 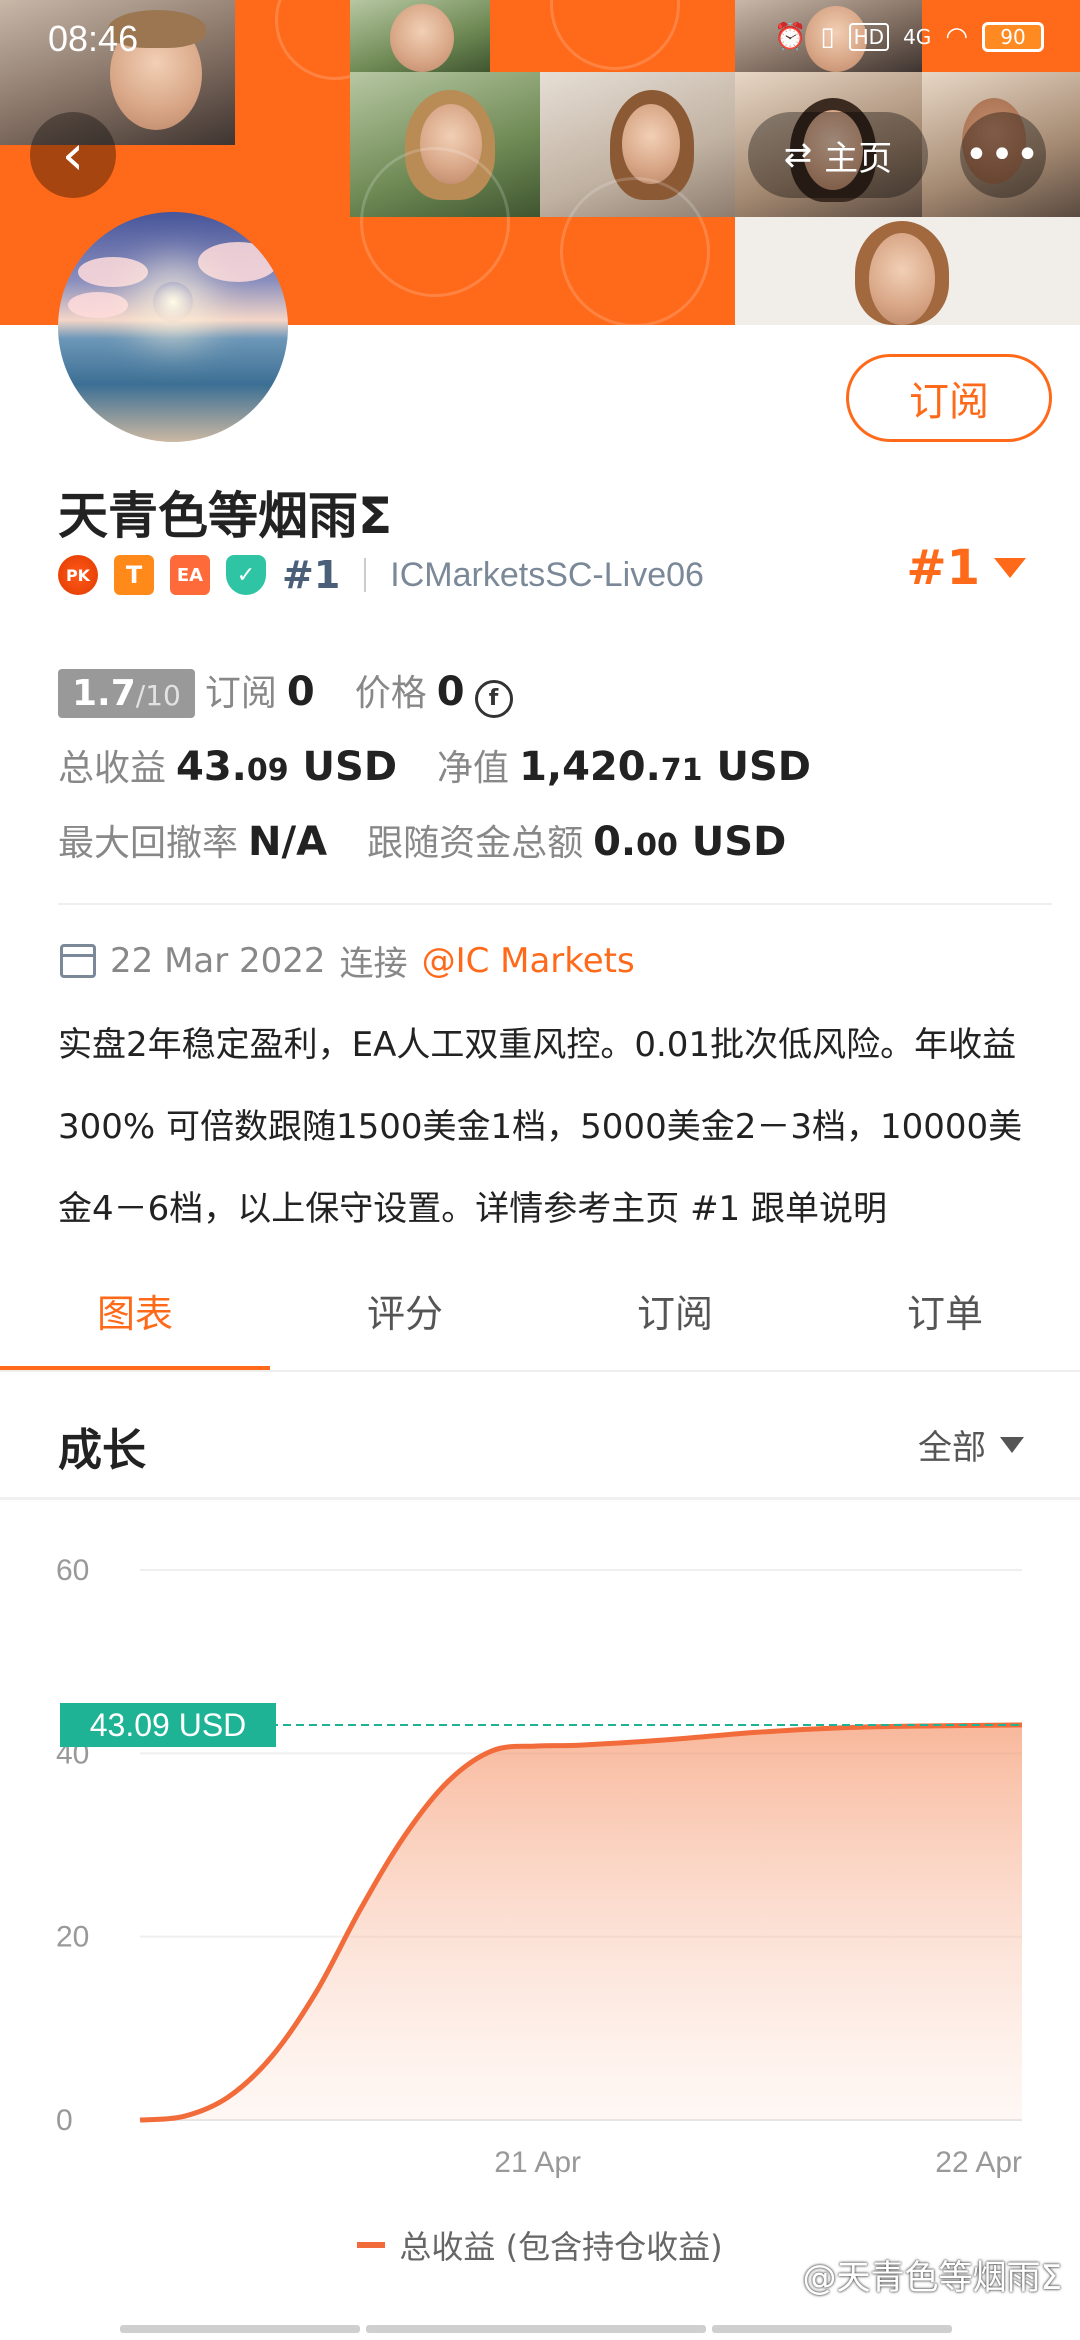 I want to click on connect-meta: 22 Mar 2022 连接 @IC Markets, so click(x=347, y=960).